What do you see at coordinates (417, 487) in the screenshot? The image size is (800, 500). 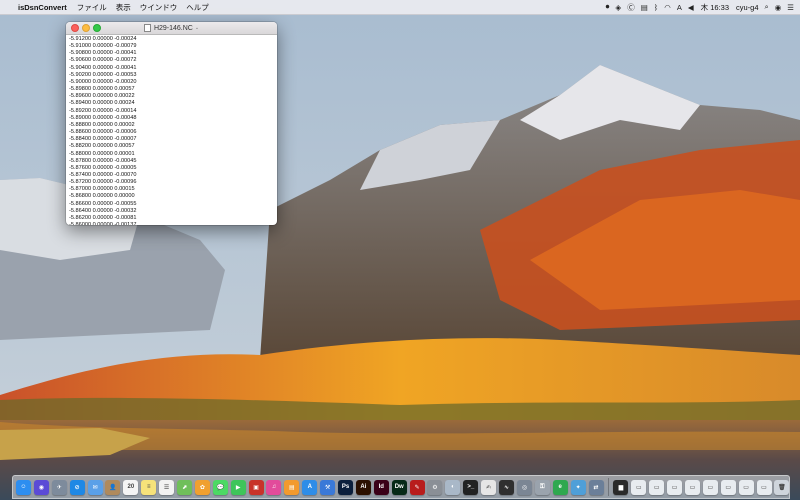 I see `acrobat-icon: ✎` at bounding box center [417, 487].